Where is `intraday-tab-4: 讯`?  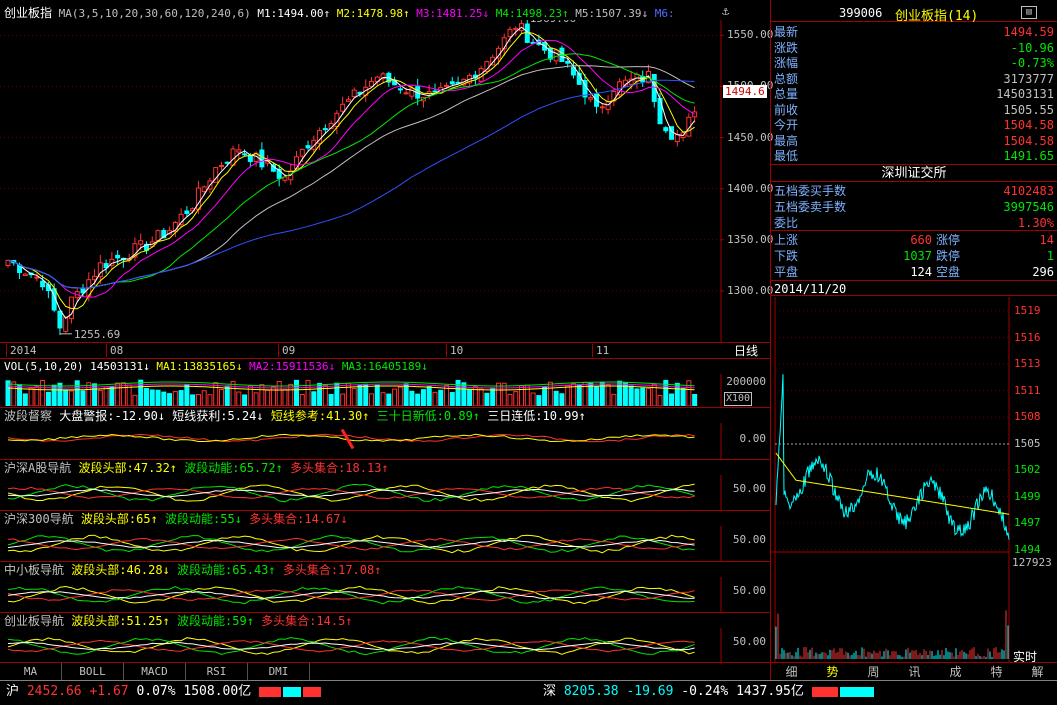 intraday-tab-4: 讯 is located at coordinates (914, 672).